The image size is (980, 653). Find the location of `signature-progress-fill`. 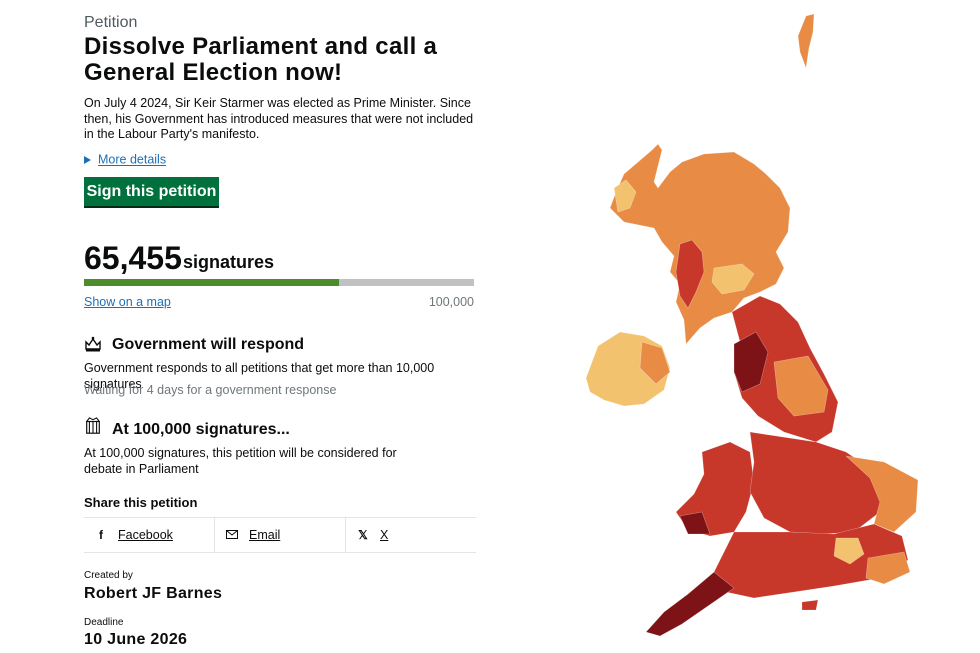

signature-progress-fill is located at coordinates (212, 282).